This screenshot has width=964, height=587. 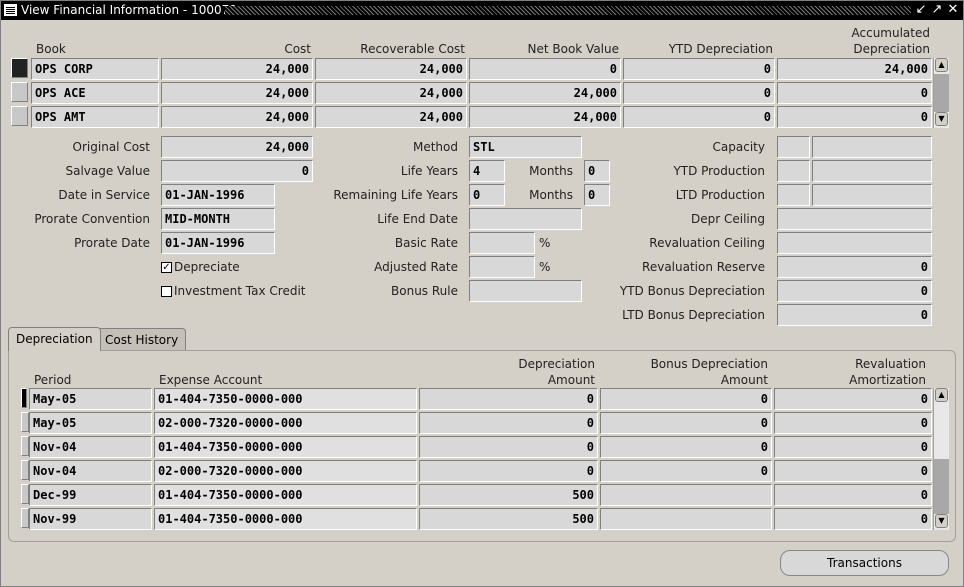 What do you see at coordinates (793, 147) in the screenshot?
I see `capacity-uom-field` at bounding box center [793, 147].